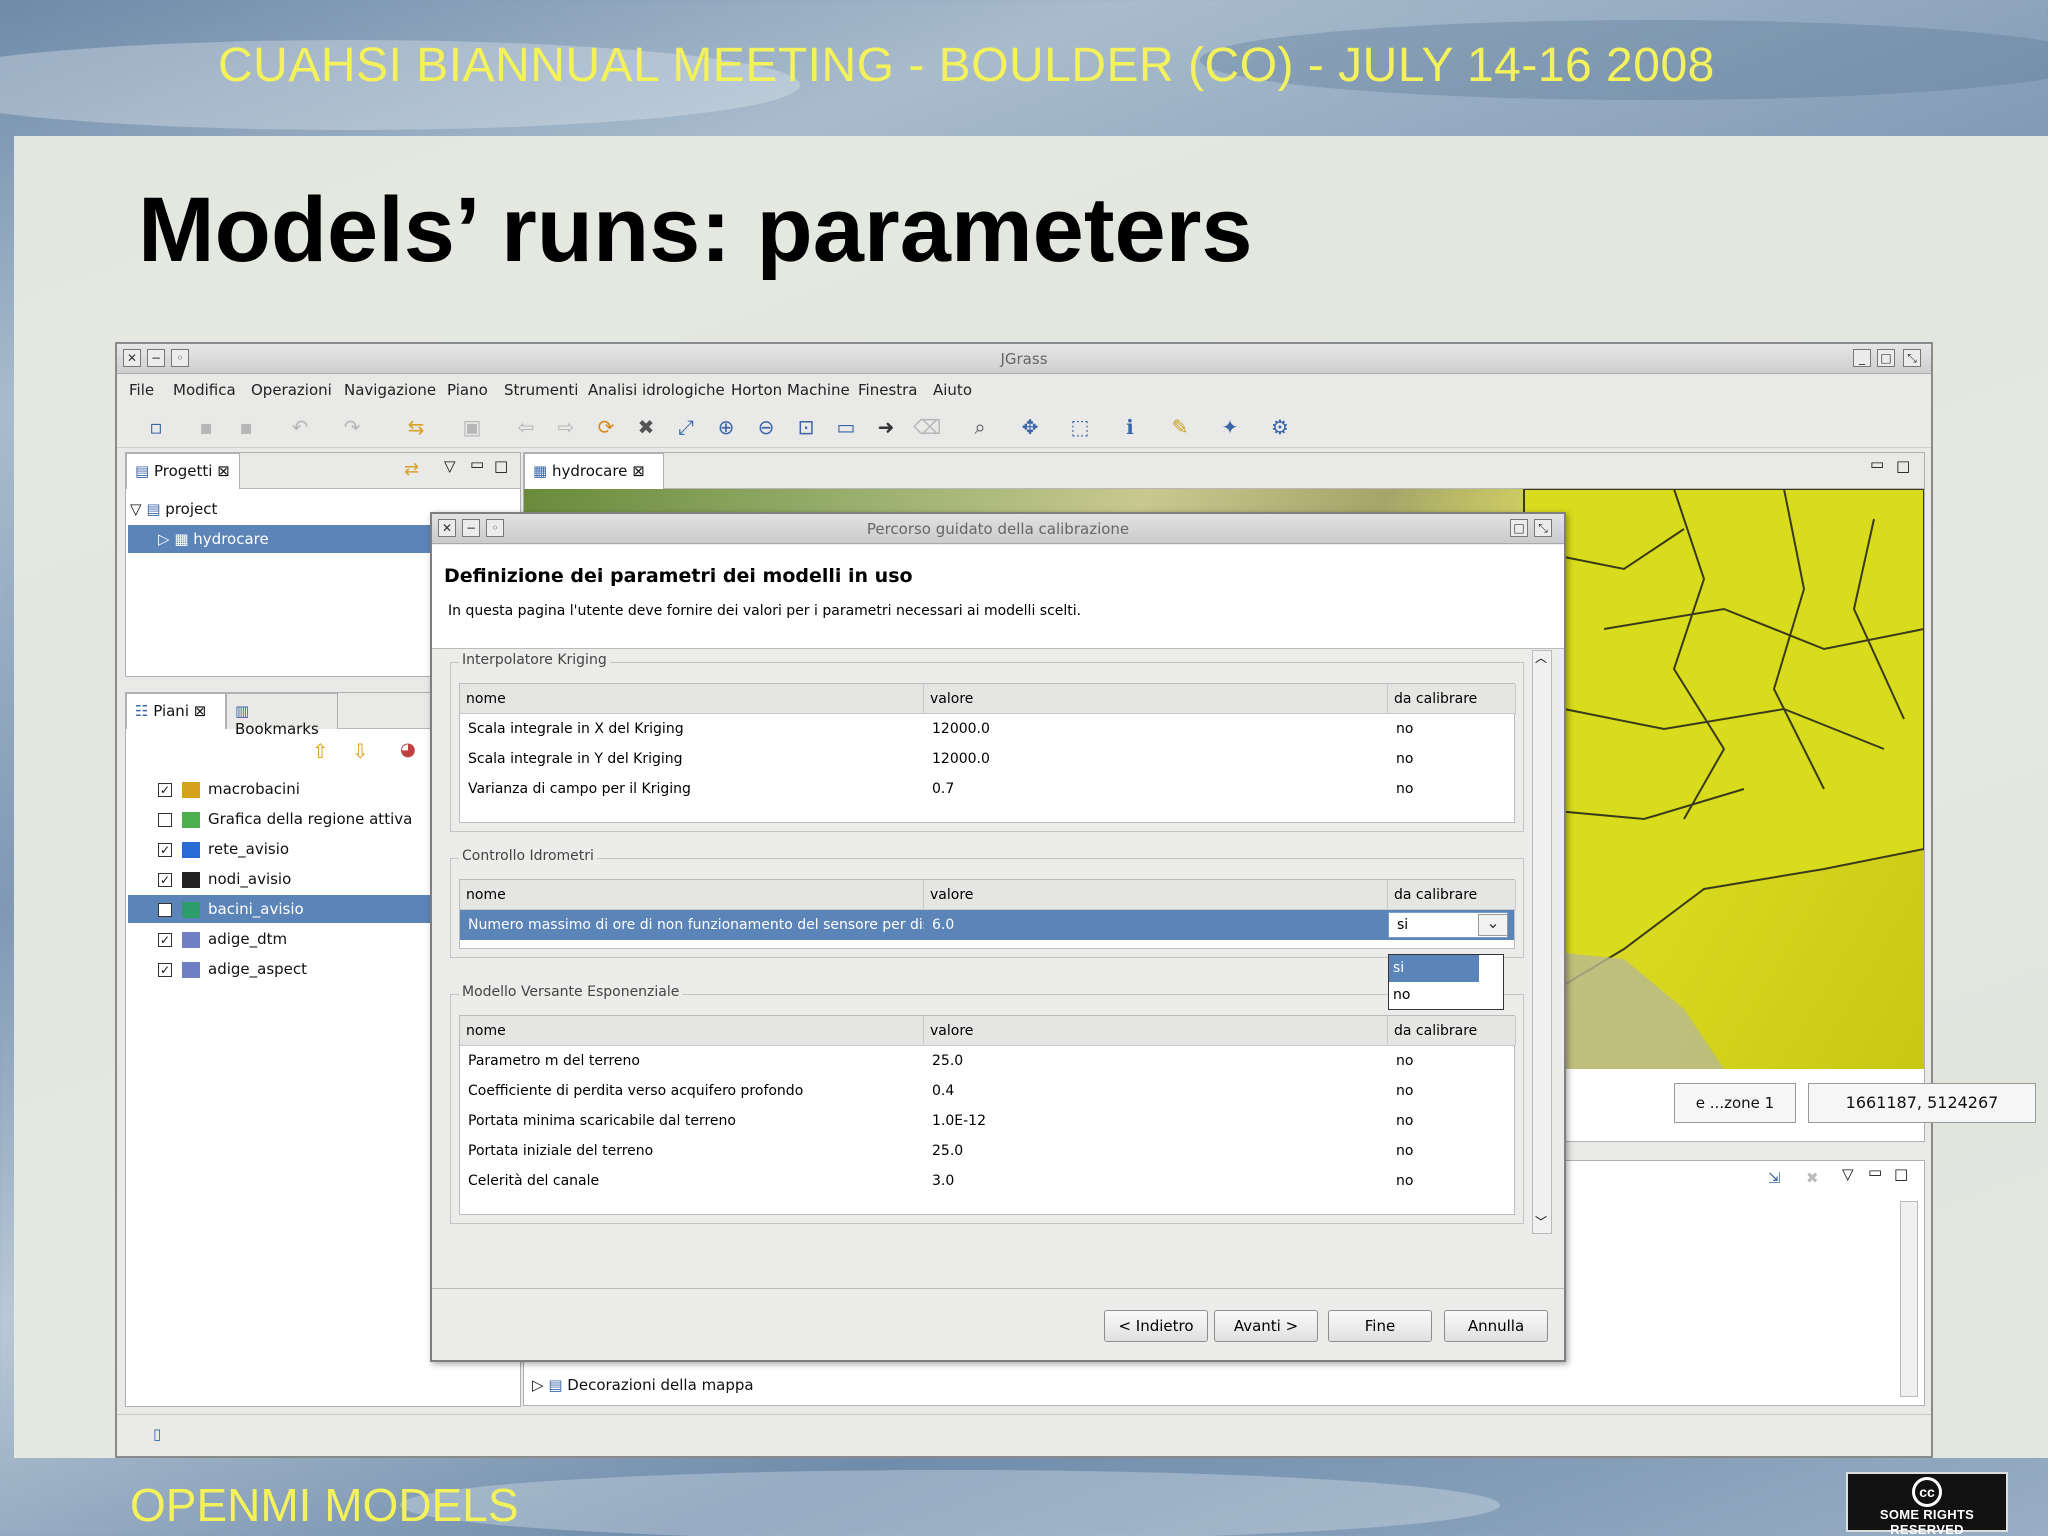 This screenshot has width=2048, height=1536. Describe the element at coordinates (390, 390) in the screenshot. I see `menu-navigazione: Navigazione` at that location.